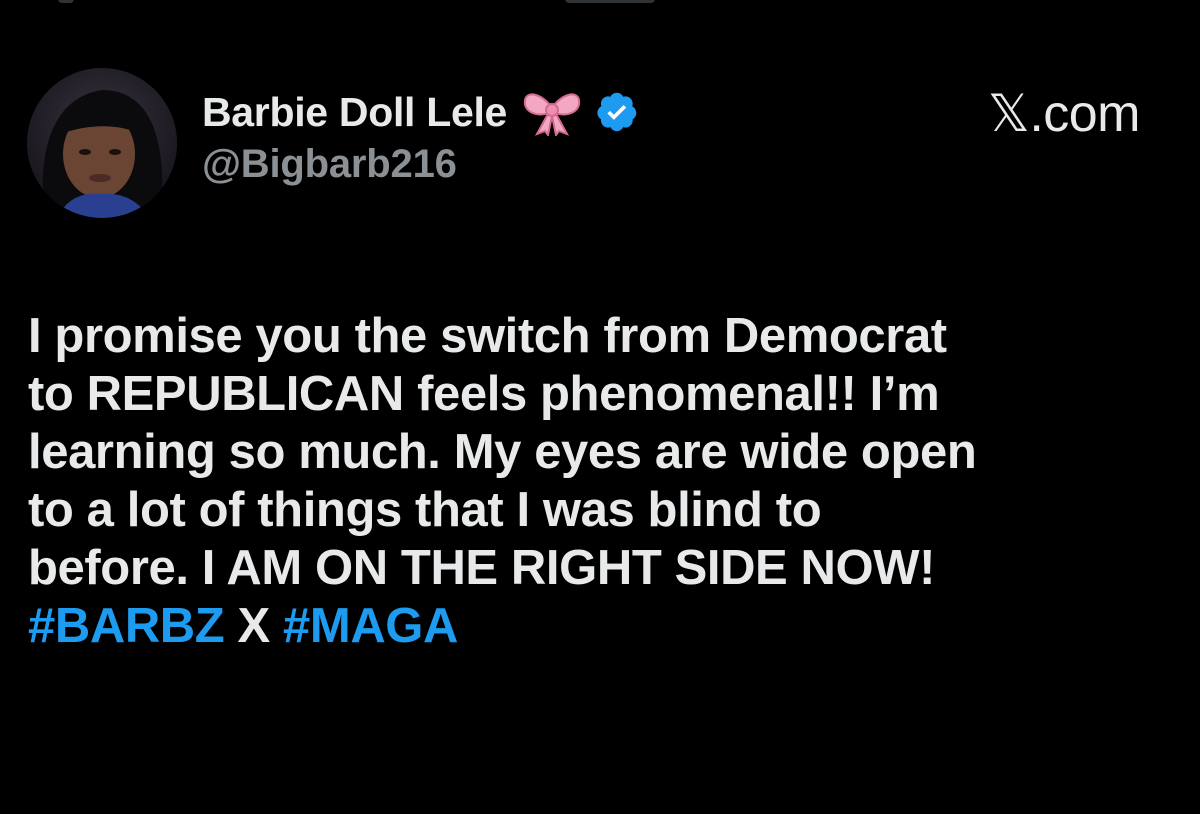  Describe the element at coordinates (1064, 114) in the screenshot. I see `source-label: 𝕏.com` at that location.